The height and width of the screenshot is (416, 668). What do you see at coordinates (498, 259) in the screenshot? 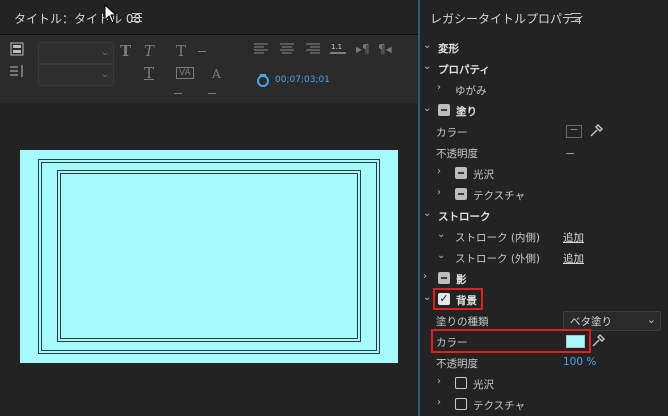
I see `label: ストローク (外側)` at bounding box center [498, 259].